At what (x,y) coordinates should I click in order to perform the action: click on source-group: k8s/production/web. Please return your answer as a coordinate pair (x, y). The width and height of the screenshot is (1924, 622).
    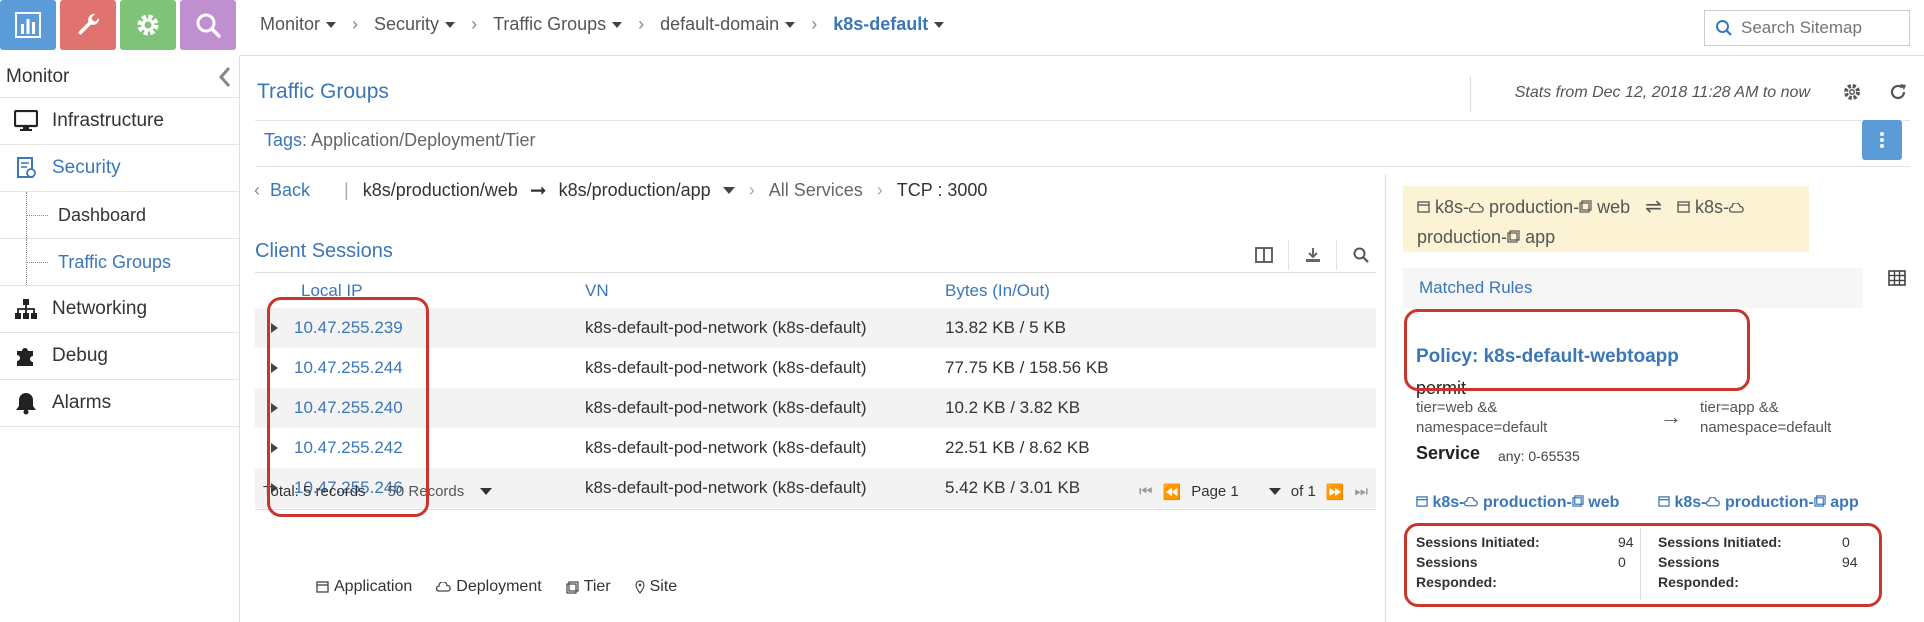
    Looking at the image, I should click on (440, 190).